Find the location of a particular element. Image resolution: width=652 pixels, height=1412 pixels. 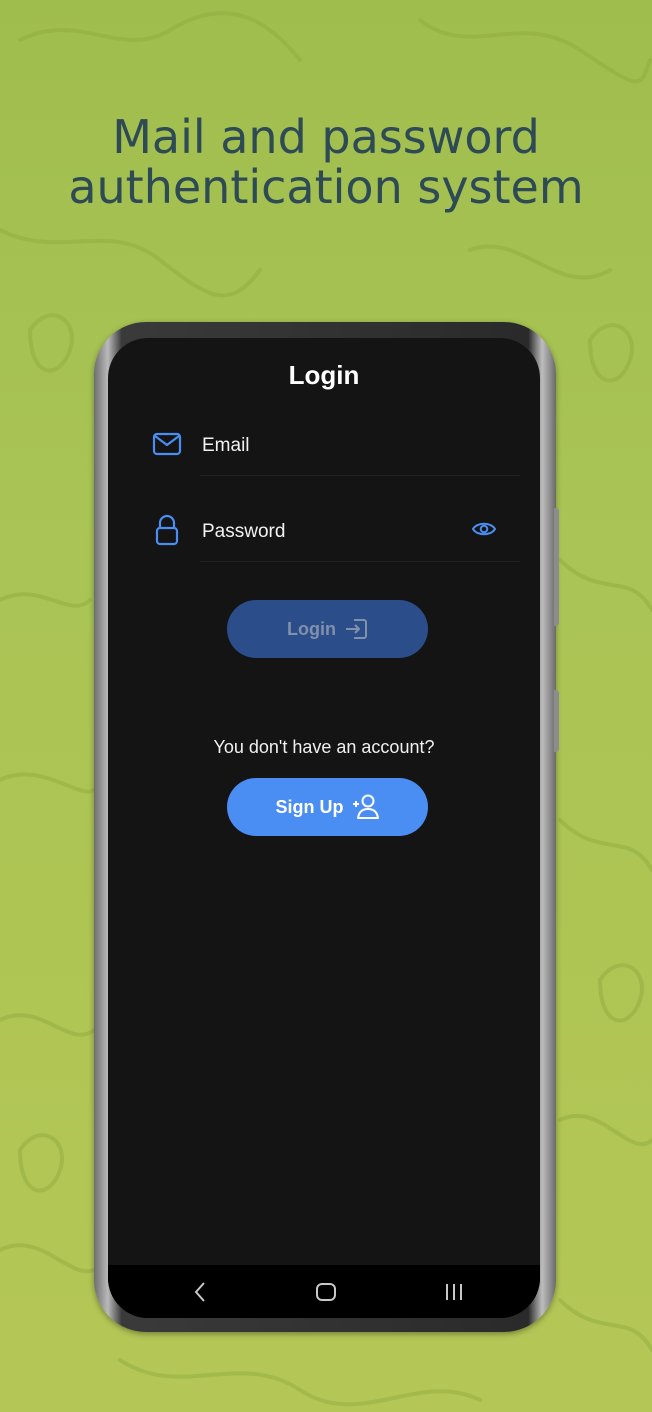

signup-button: Sign Up is located at coordinates (327, 807).